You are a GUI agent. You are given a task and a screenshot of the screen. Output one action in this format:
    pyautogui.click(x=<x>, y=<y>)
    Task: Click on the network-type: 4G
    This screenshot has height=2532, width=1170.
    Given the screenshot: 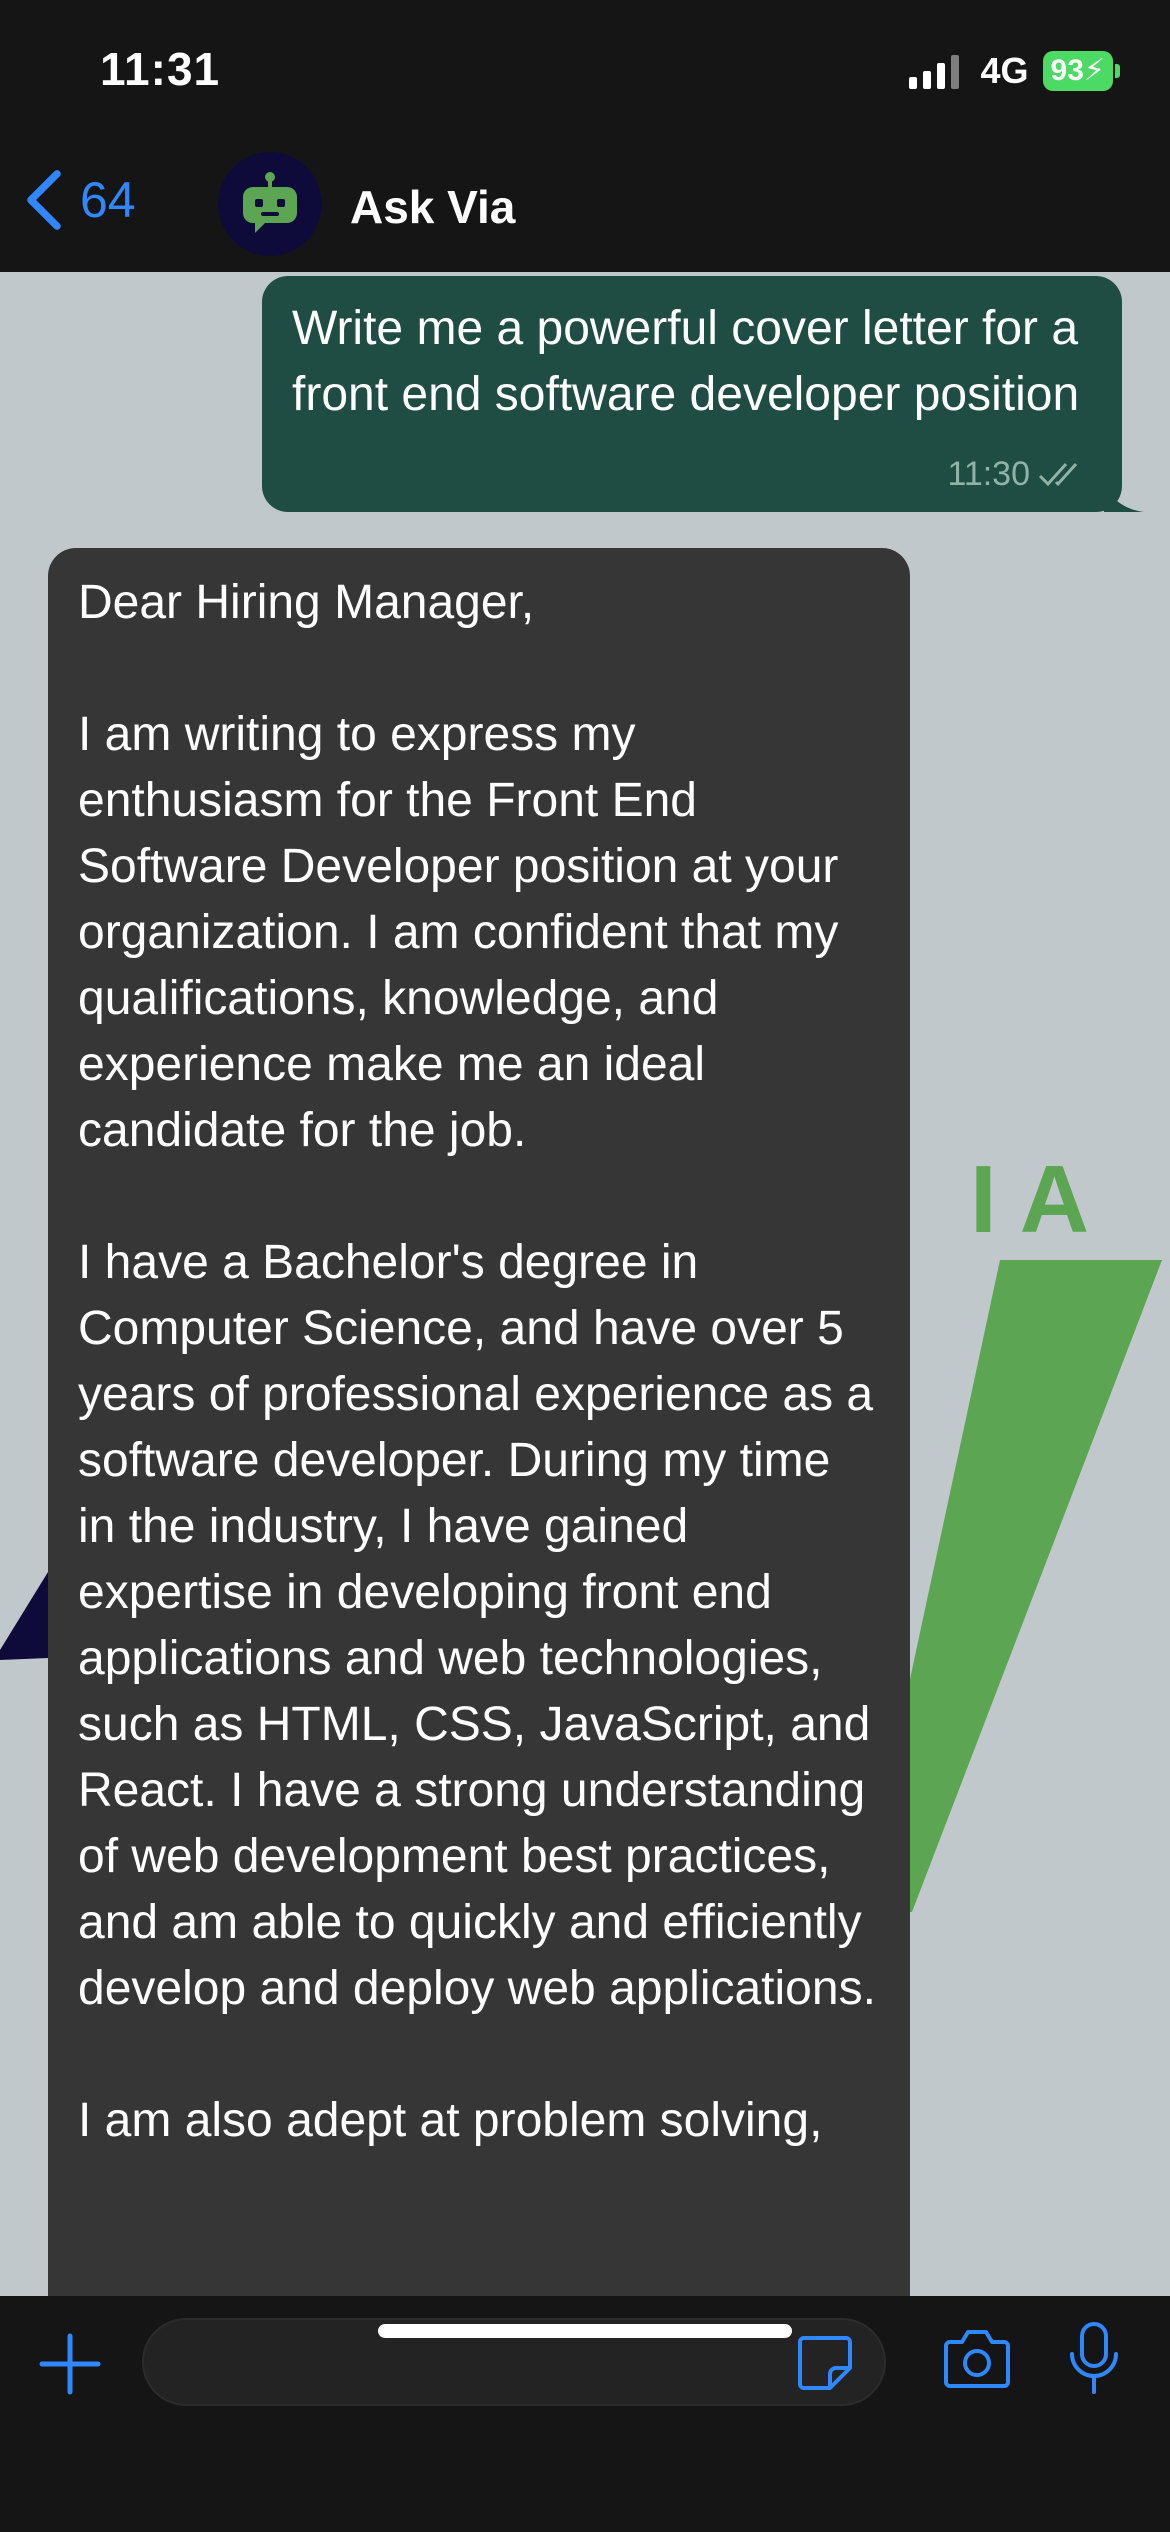 What is the action you would take?
    pyautogui.click(x=1004, y=70)
    